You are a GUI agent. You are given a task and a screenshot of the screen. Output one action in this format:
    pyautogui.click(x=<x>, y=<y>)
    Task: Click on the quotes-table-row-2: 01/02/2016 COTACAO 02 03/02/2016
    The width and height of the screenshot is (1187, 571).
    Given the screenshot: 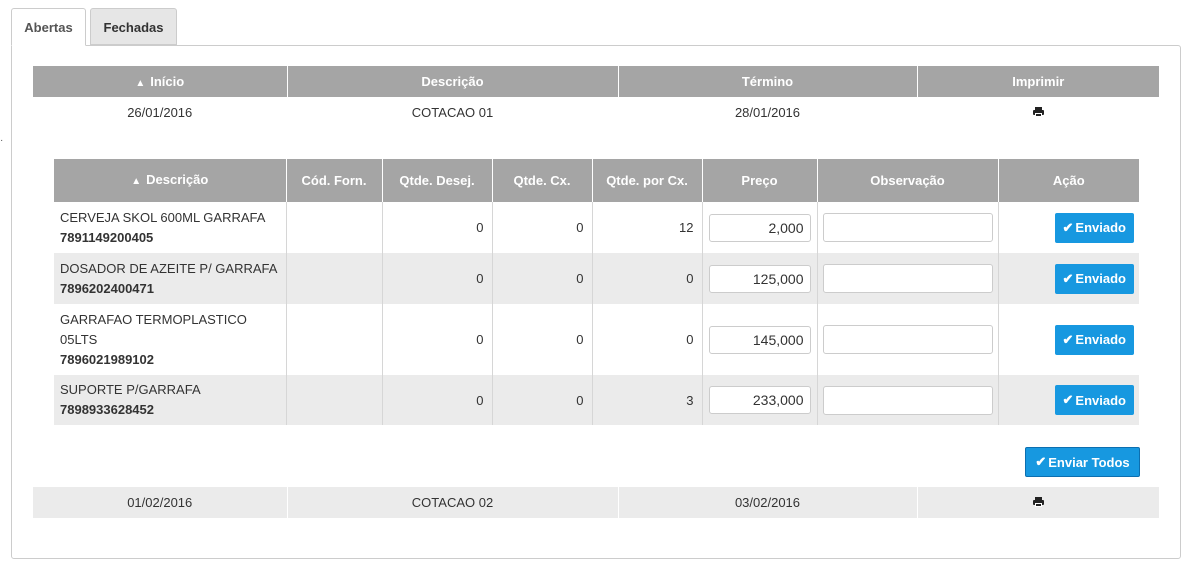 What is the action you would take?
    pyautogui.click(x=596, y=502)
    